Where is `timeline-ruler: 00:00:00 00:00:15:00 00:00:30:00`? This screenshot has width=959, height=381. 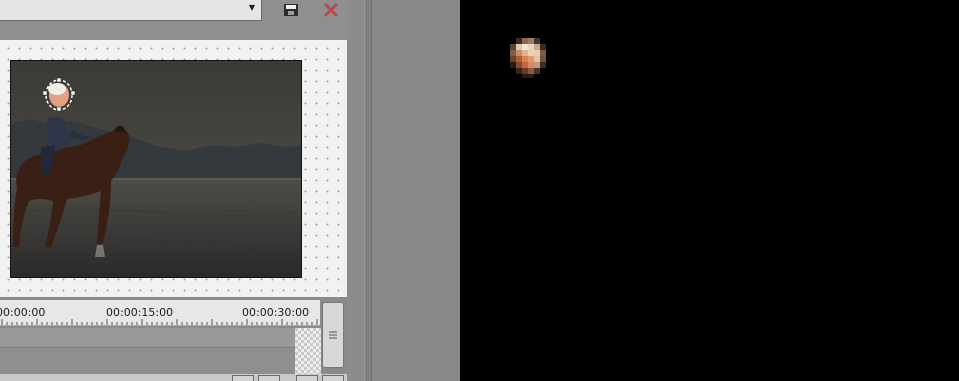
timeline-ruler: 00:00:00 00:00:15:00 00:00:30:00 is located at coordinates (160, 313).